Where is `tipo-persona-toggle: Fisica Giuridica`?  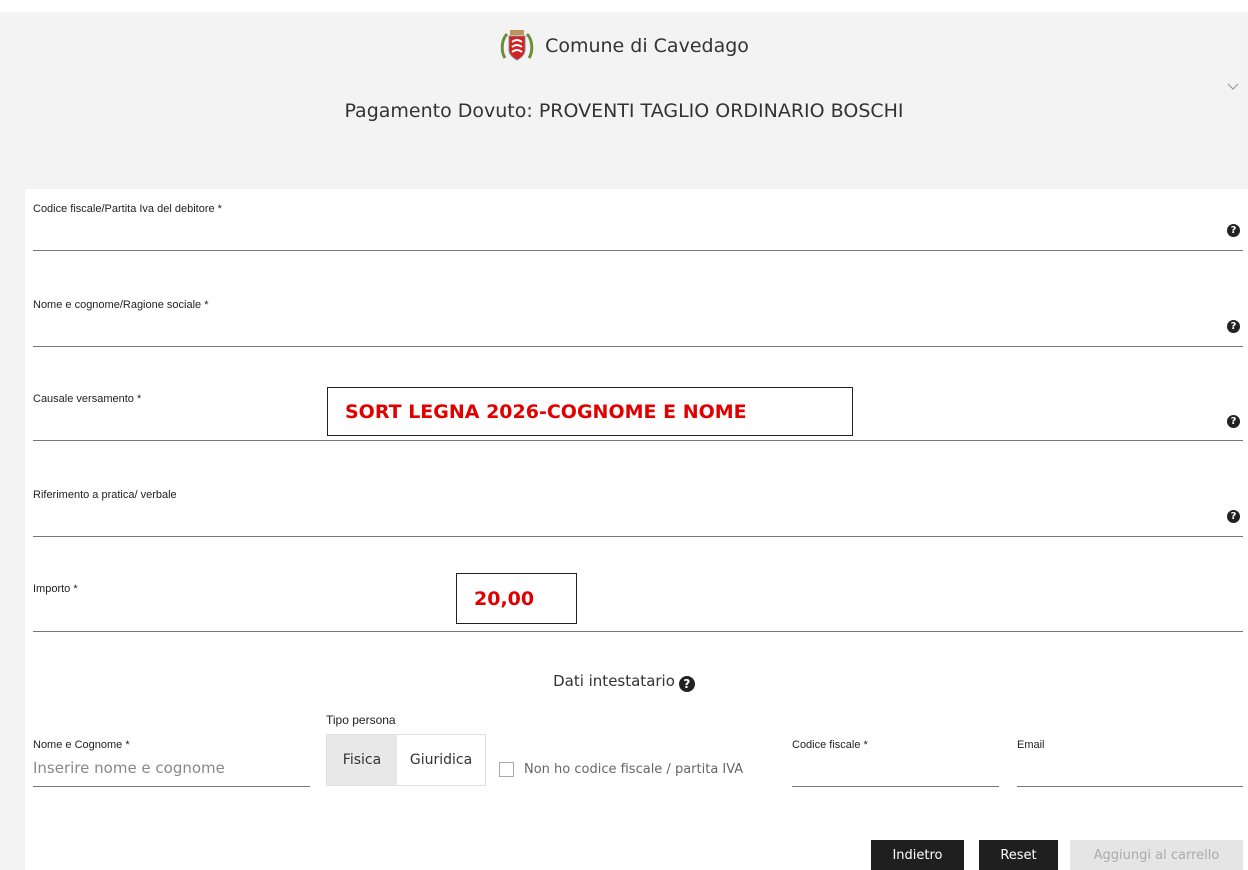 tipo-persona-toggle: Fisica Giuridica is located at coordinates (406, 760).